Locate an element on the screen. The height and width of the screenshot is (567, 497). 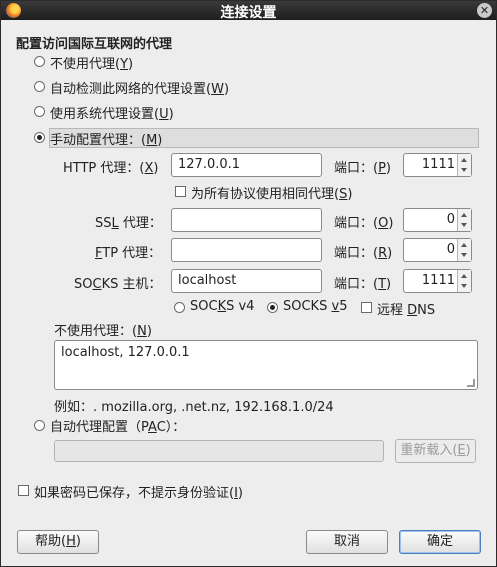
remote-dns-checkbox is located at coordinates (366, 307).